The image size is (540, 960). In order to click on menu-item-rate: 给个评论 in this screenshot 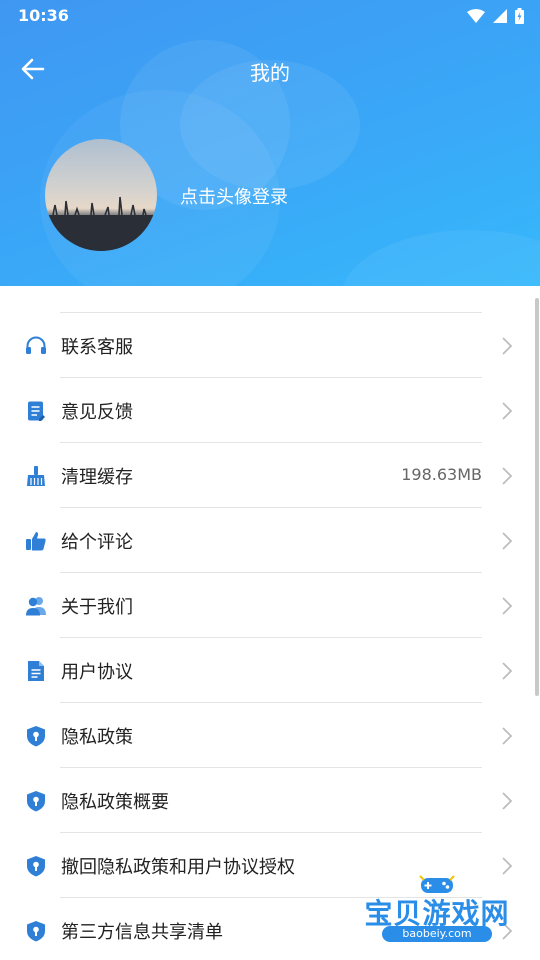, I will do `click(270, 540)`.